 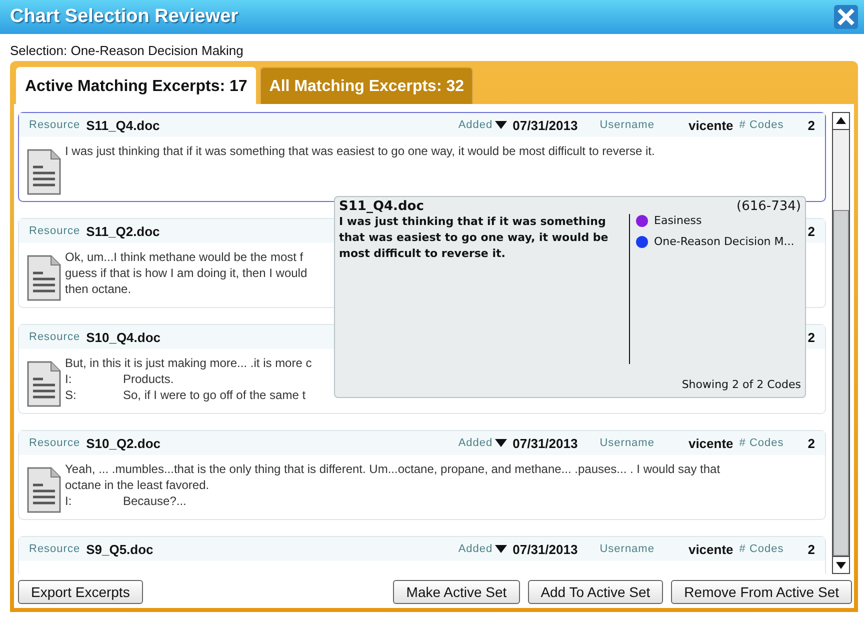 What do you see at coordinates (381, 206) in the screenshot?
I see `tooltip-resource: S11_Q4.doc` at bounding box center [381, 206].